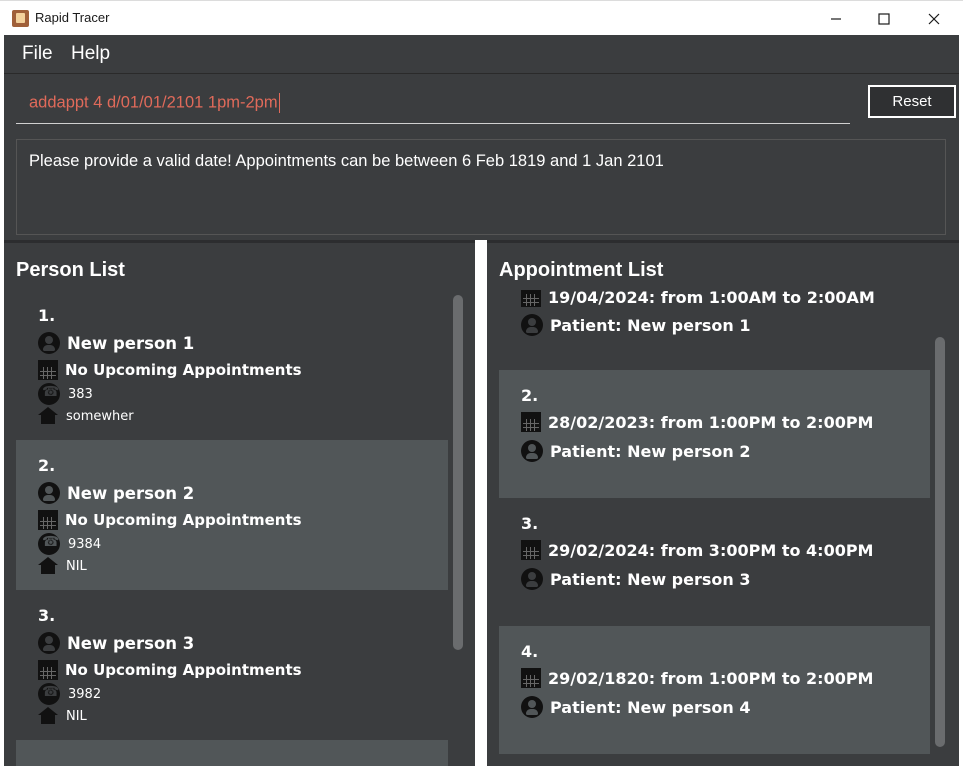 This screenshot has width=963, height=766. I want to click on minimize-icon, so click(836, 18).